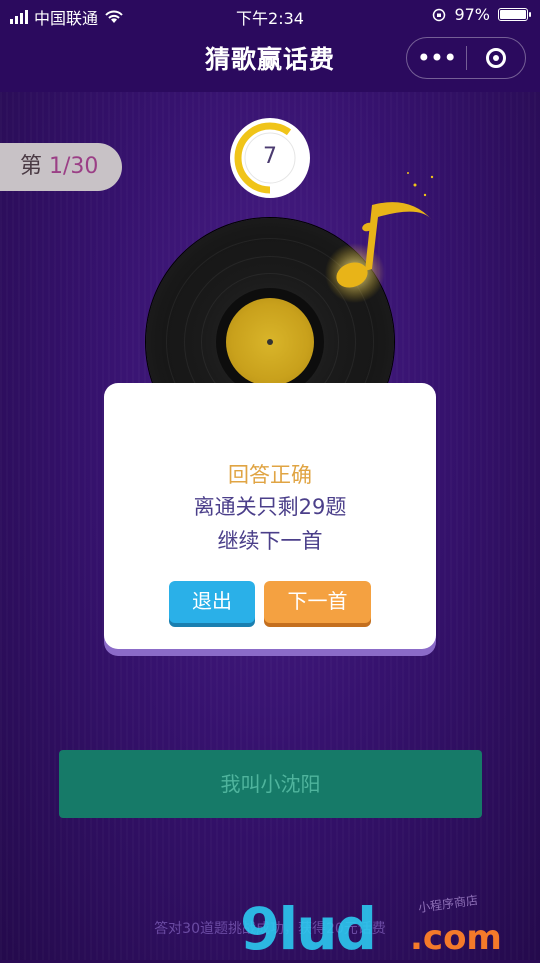 Image resolution: width=540 pixels, height=963 pixels. I want to click on music-note-icon, so click(379, 237).